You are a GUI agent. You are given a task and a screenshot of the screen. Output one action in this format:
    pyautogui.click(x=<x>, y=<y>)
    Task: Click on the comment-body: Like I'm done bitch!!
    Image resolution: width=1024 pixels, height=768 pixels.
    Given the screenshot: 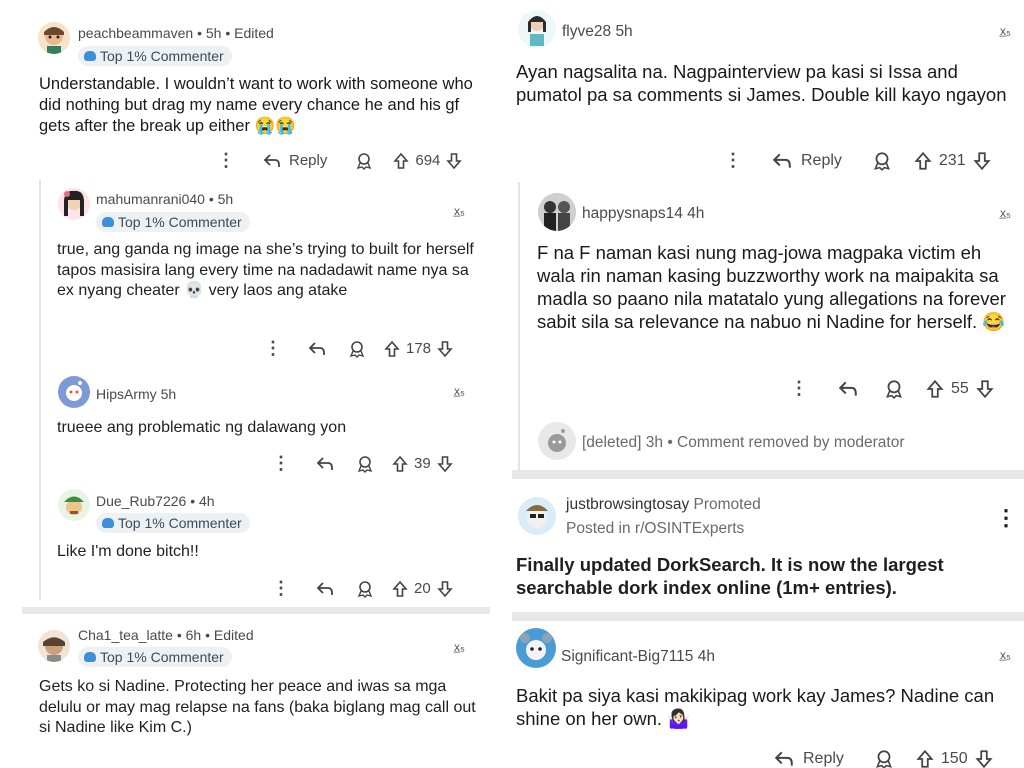 What is the action you would take?
    pyautogui.click(x=128, y=551)
    